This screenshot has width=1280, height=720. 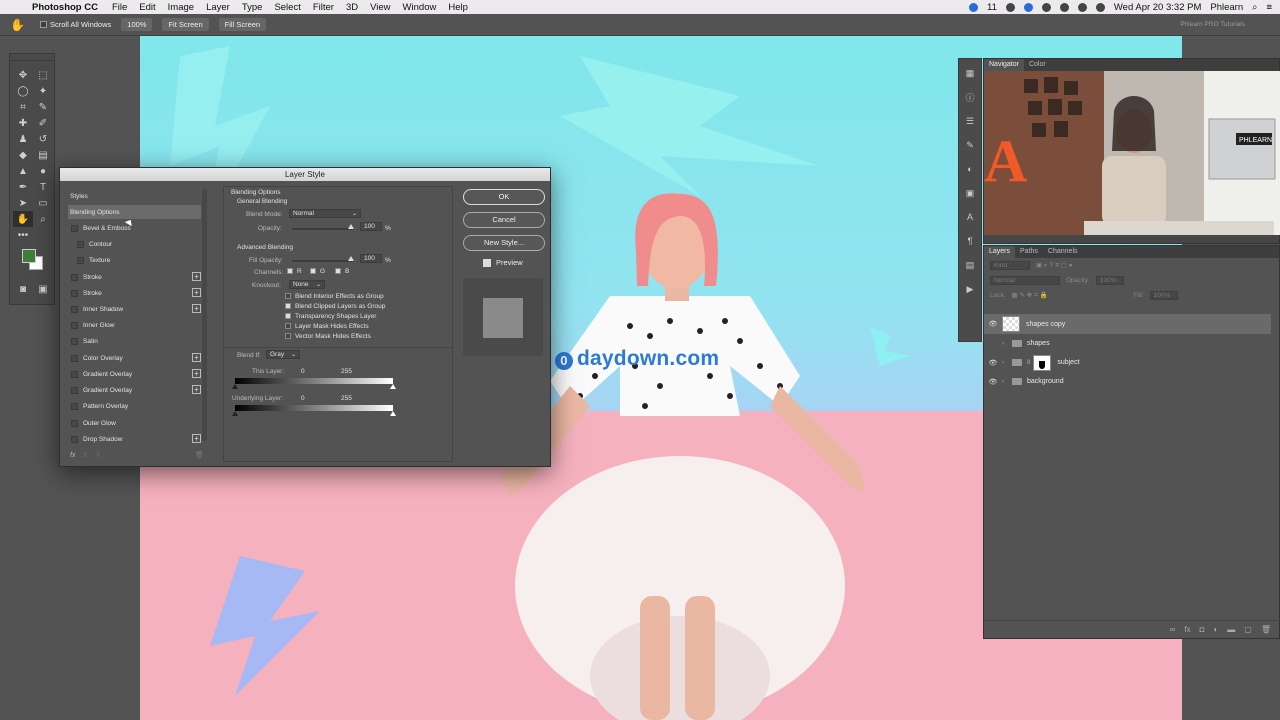 What do you see at coordinates (334, 296) in the screenshot?
I see `blend-interior-checkbox: Blend Interior Effects as Group` at bounding box center [334, 296].